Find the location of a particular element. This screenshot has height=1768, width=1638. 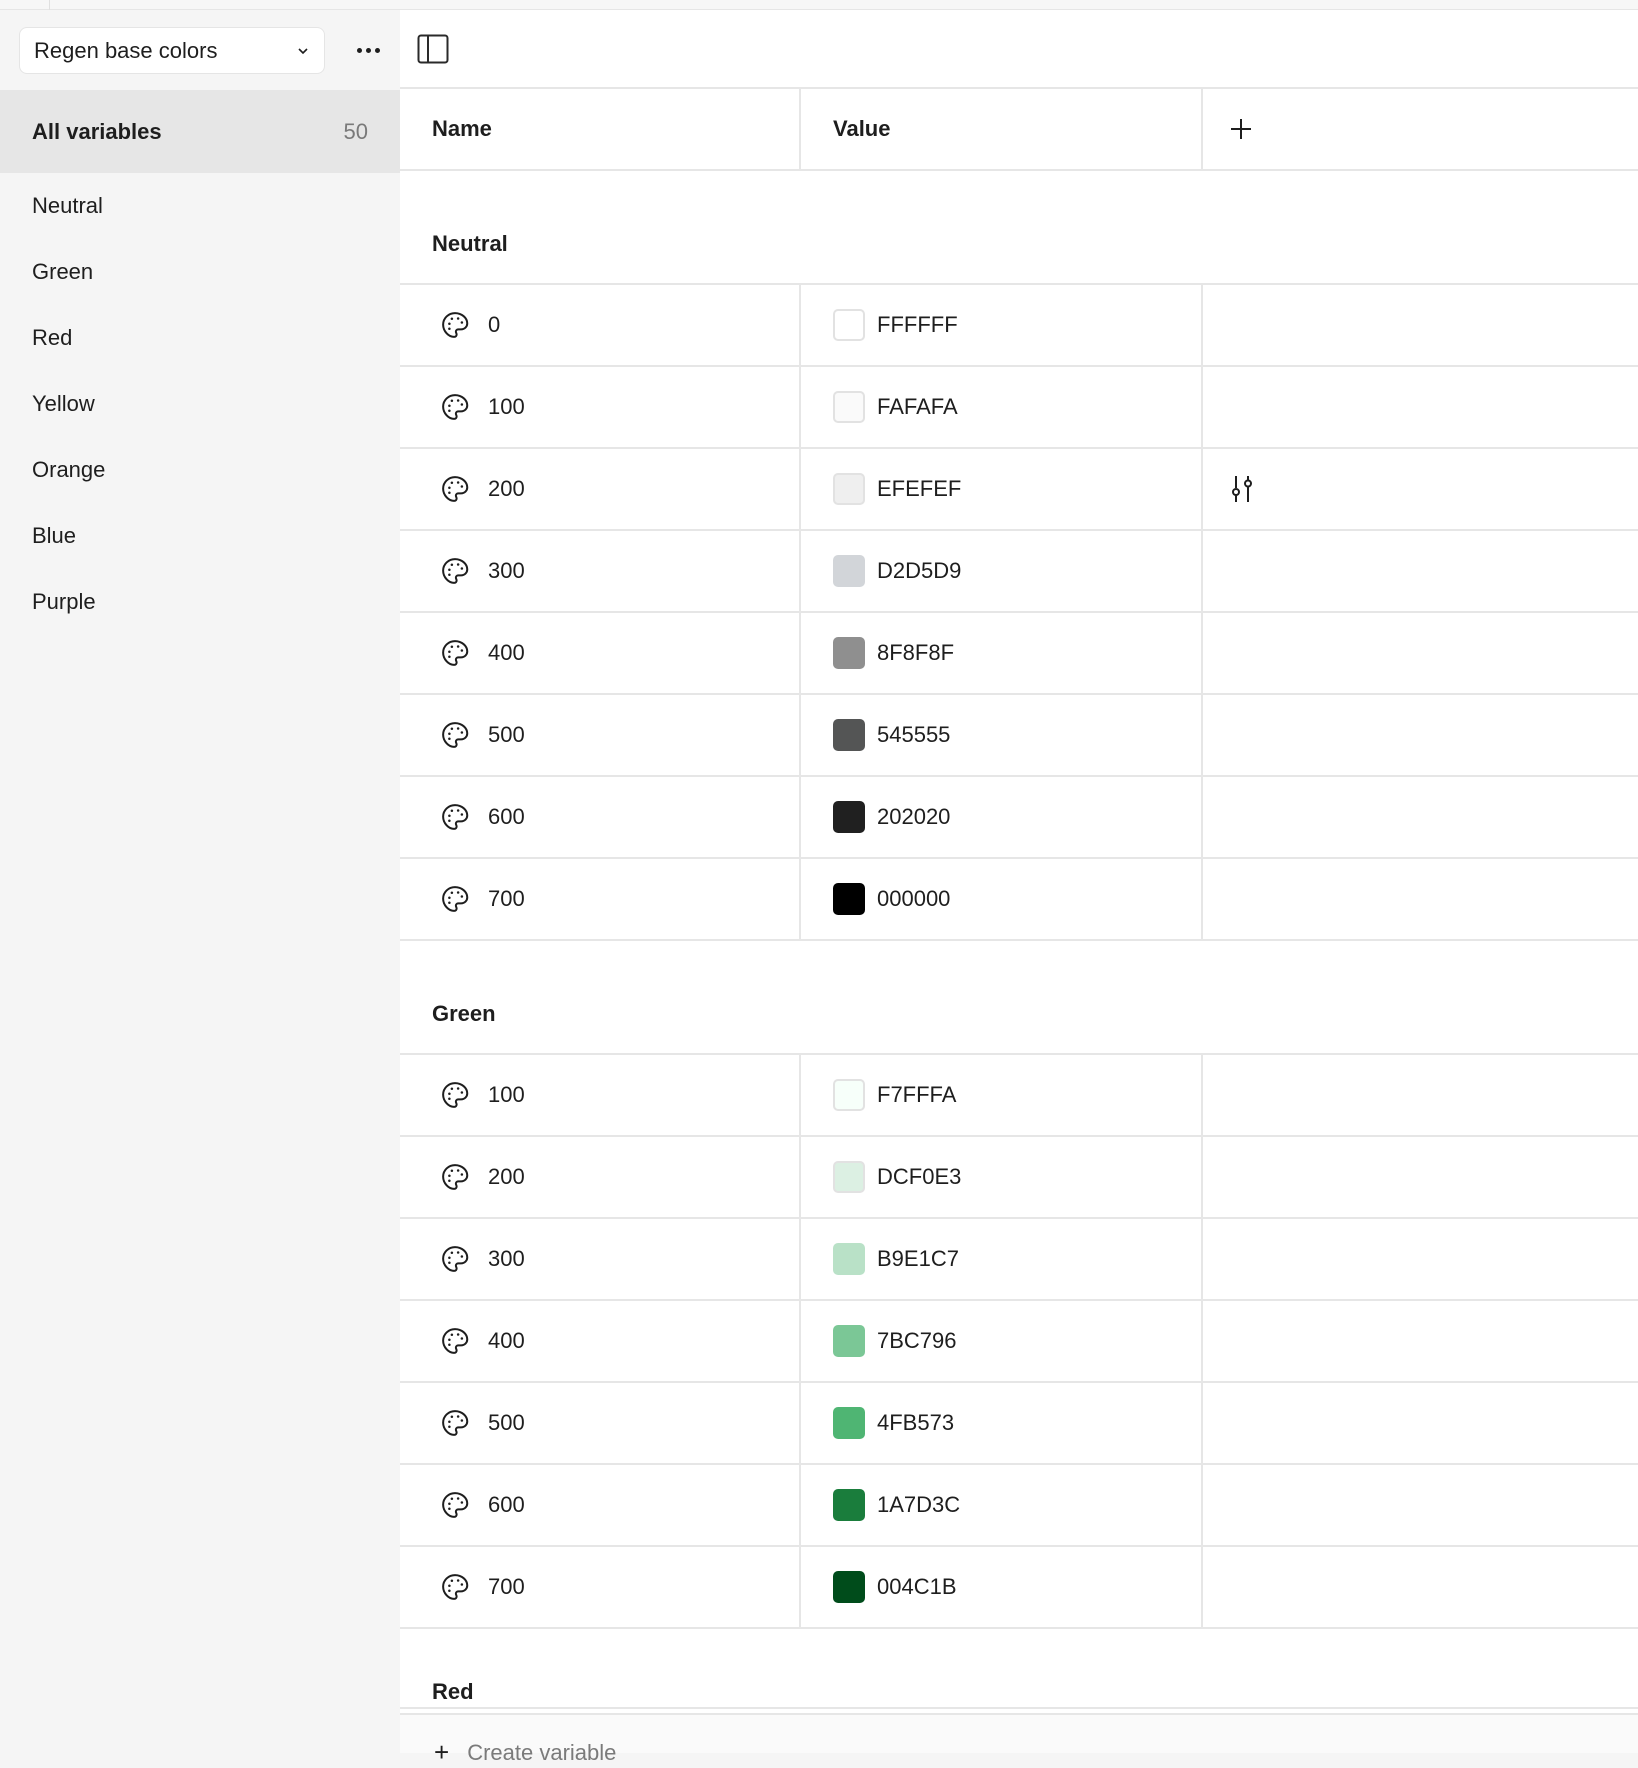

variable-name: 100 is located at coordinates (506, 406).